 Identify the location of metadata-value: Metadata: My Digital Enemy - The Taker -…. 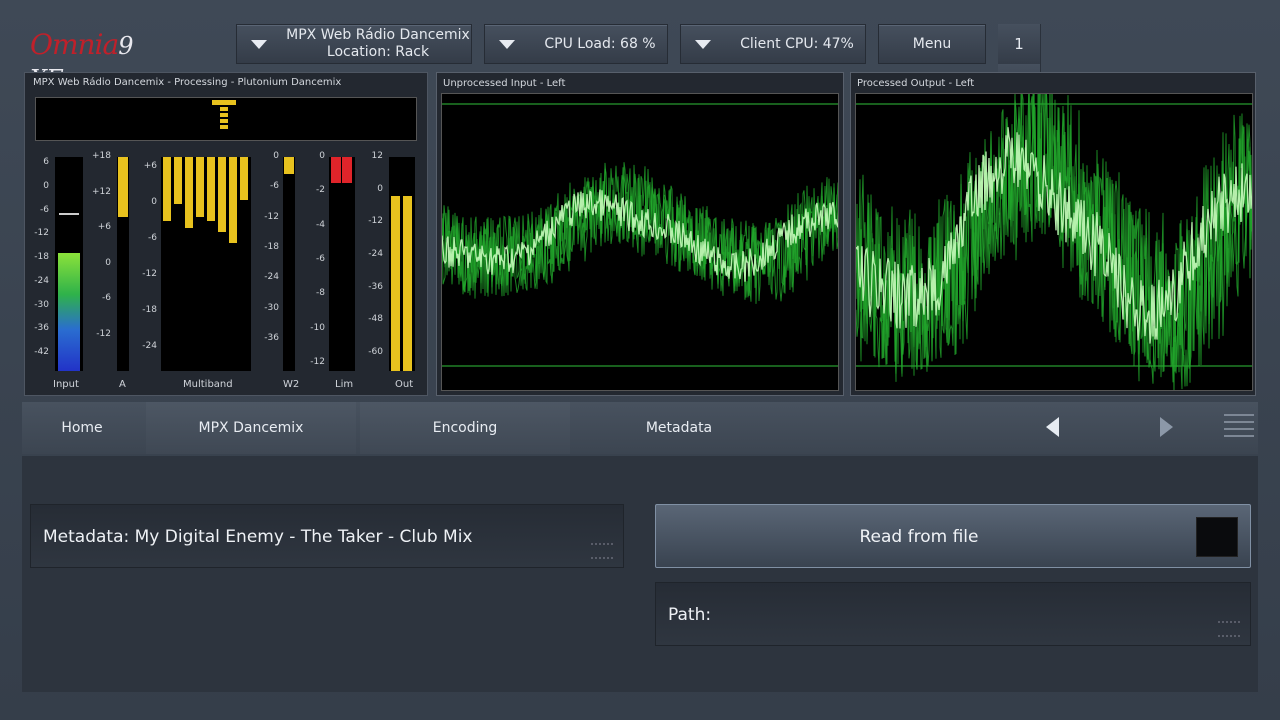
(258, 537).